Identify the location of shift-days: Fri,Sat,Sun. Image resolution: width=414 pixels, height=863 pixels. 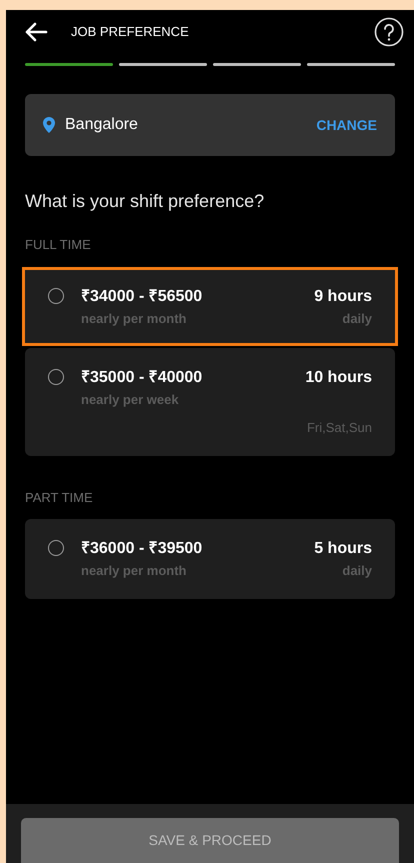
(339, 428).